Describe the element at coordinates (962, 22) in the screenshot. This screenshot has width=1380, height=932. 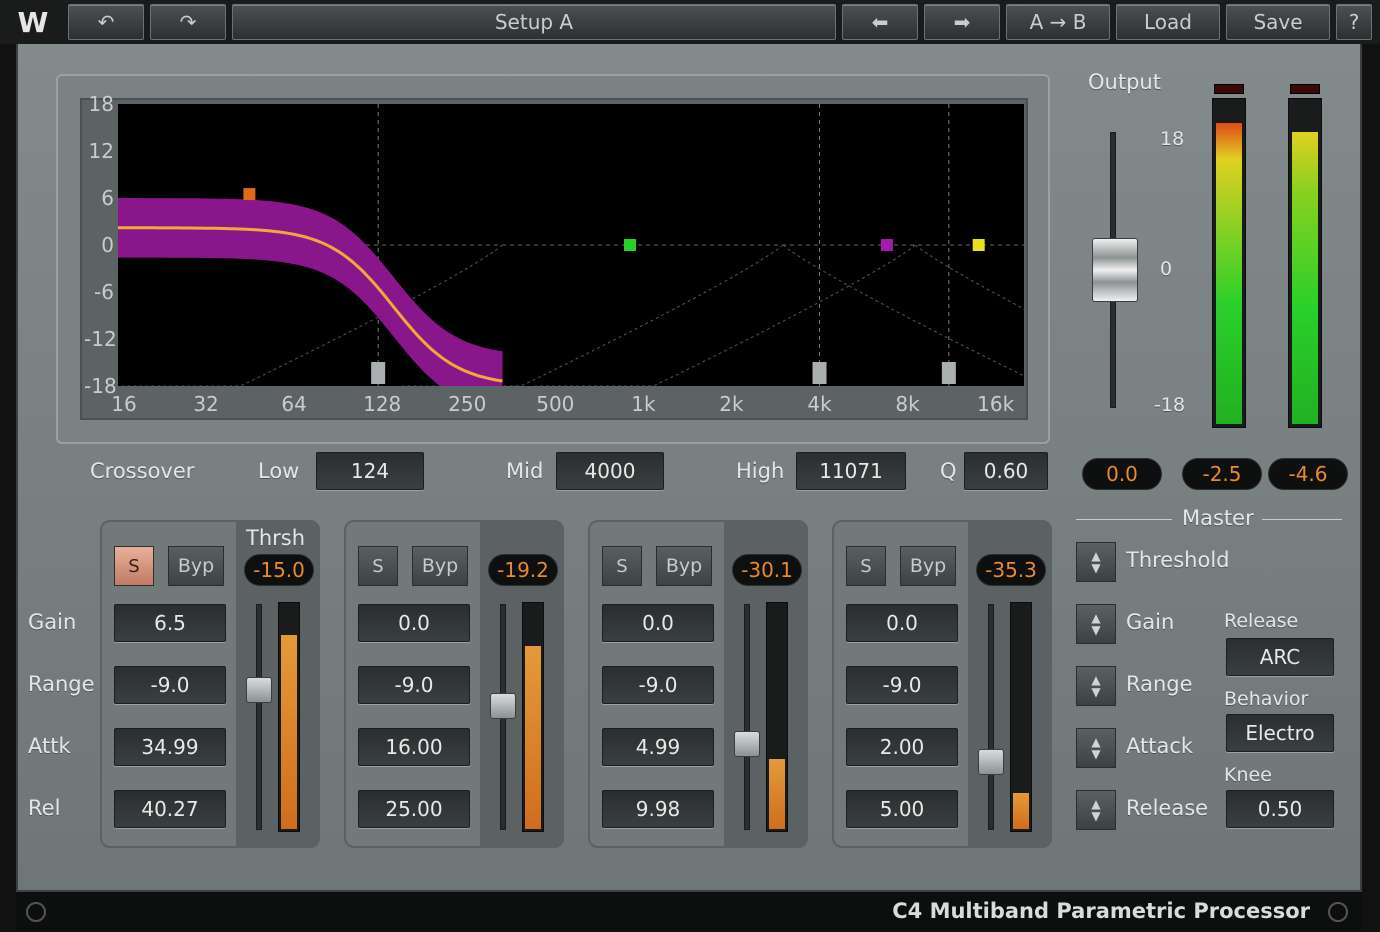
I see `next-preset-button: ➡` at that location.